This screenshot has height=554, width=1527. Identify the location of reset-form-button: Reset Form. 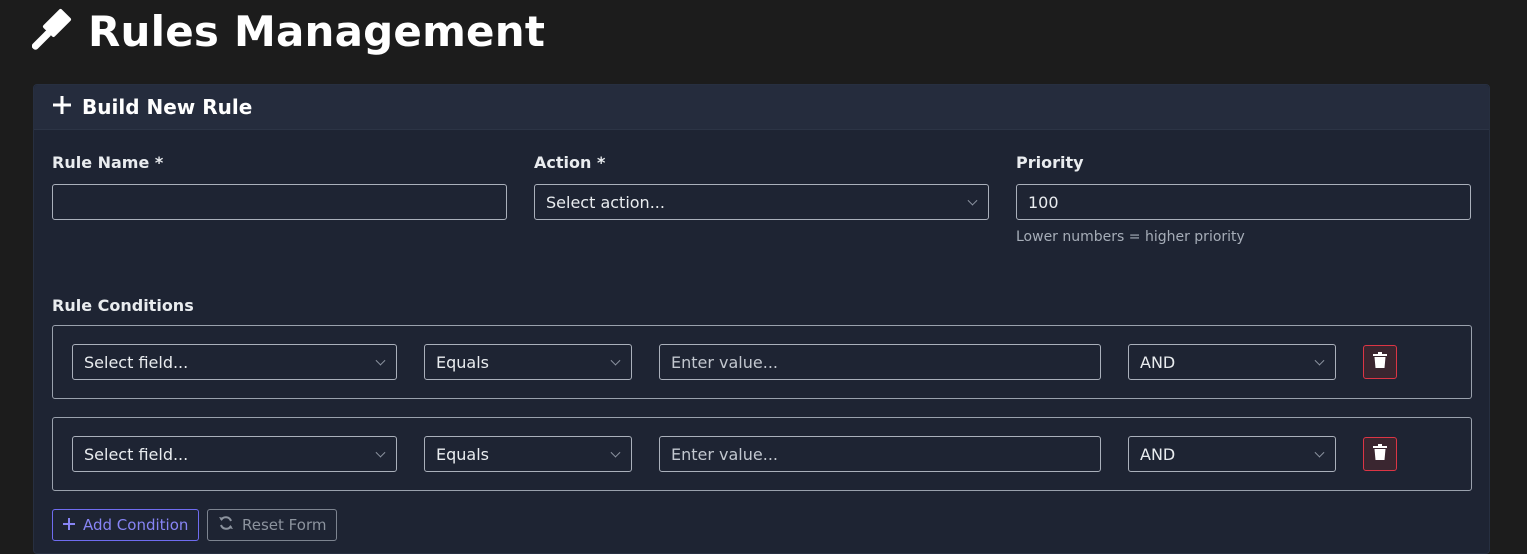
(272, 525).